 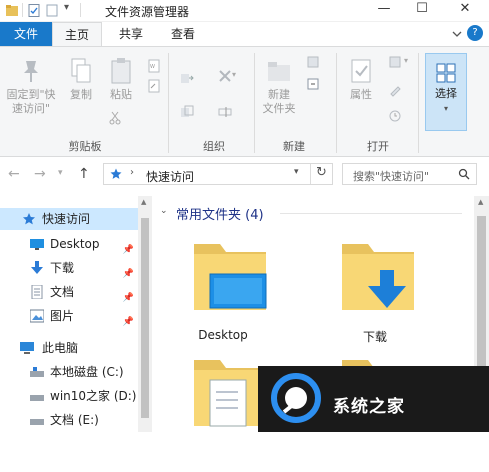 I want to click on maximize-button: ☐, so click(x=422, y=10).